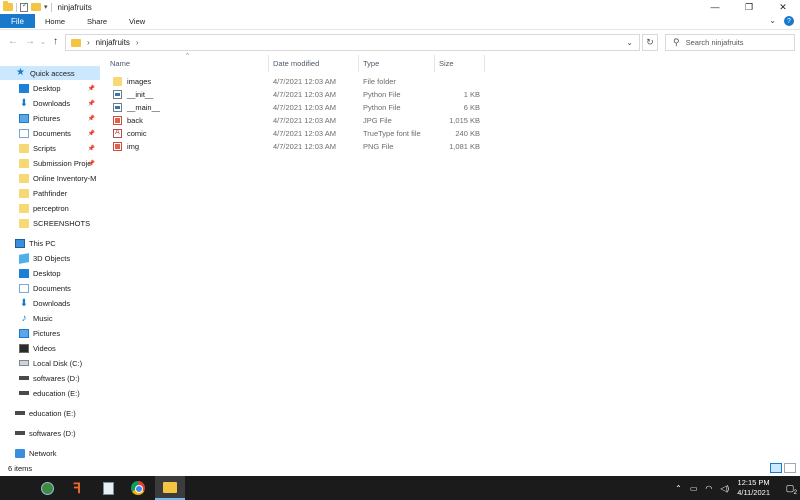  What do you see at coordinates (20, 453) in the screenshot?
I see `network-icon` at bounding box center [20, 453].